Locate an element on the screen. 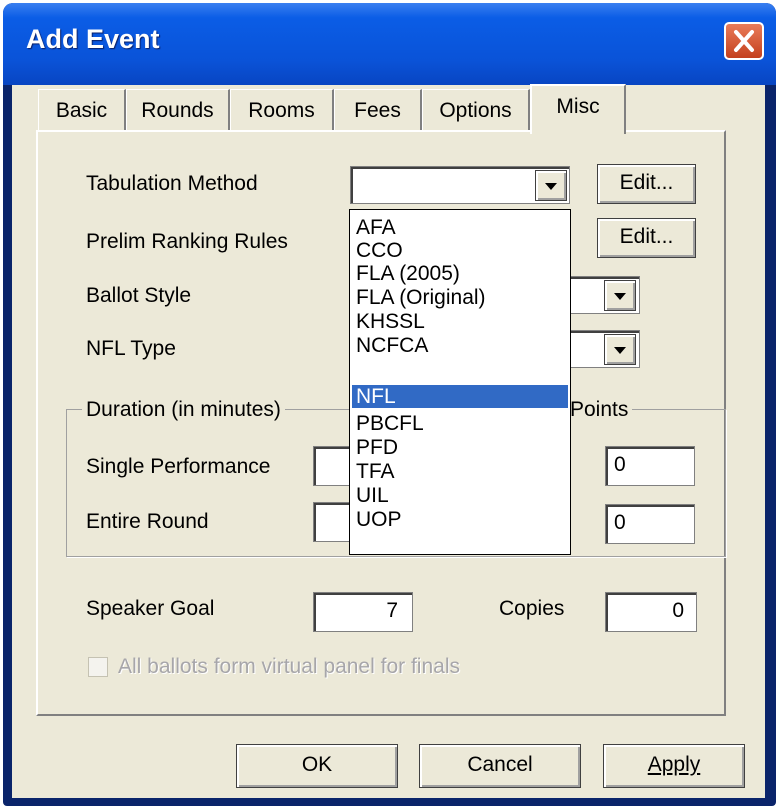  duration-legend: Duration (in minutes) is located at coordinates (183, 410).